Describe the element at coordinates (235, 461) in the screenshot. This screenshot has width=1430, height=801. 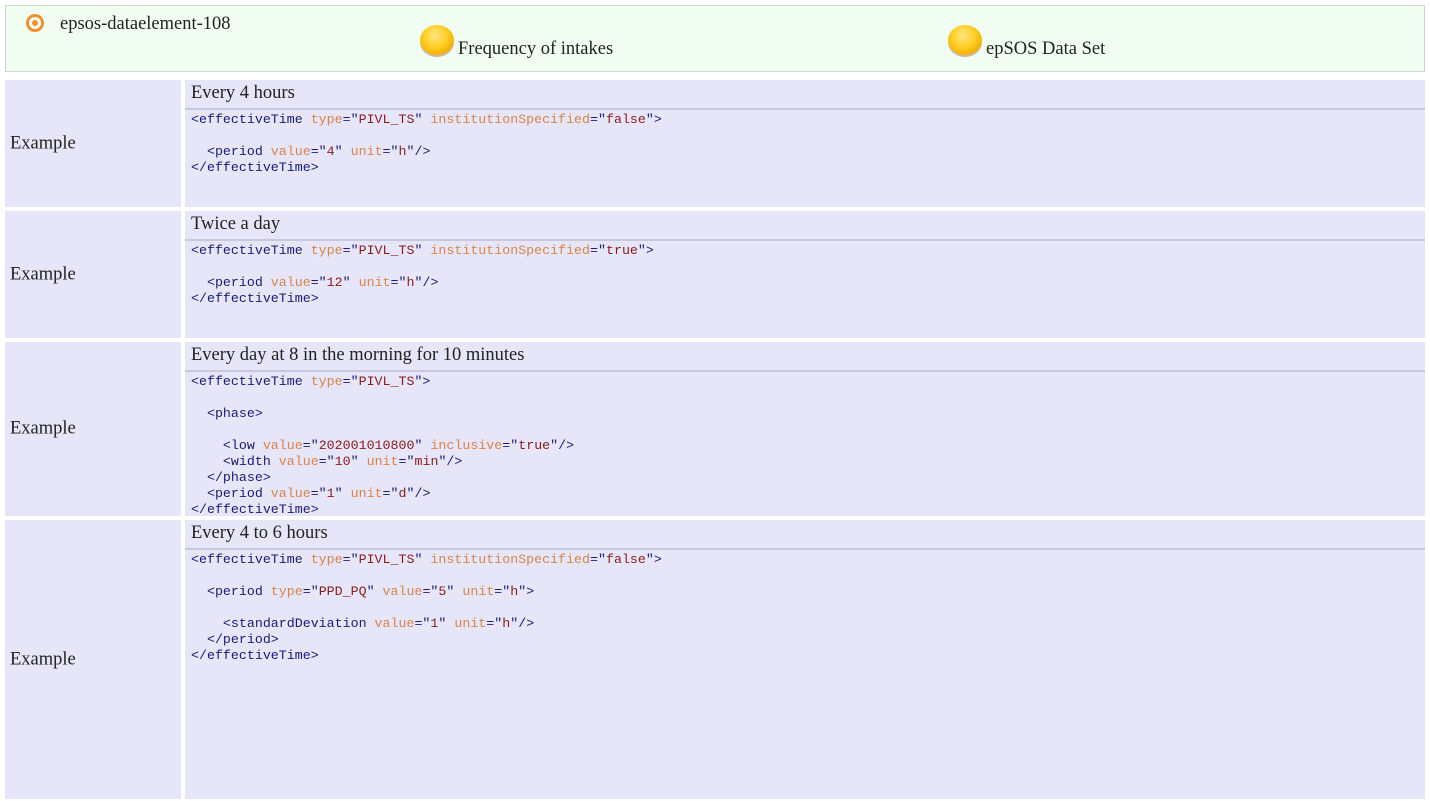
I see `code-tag-text: <width` at that location.